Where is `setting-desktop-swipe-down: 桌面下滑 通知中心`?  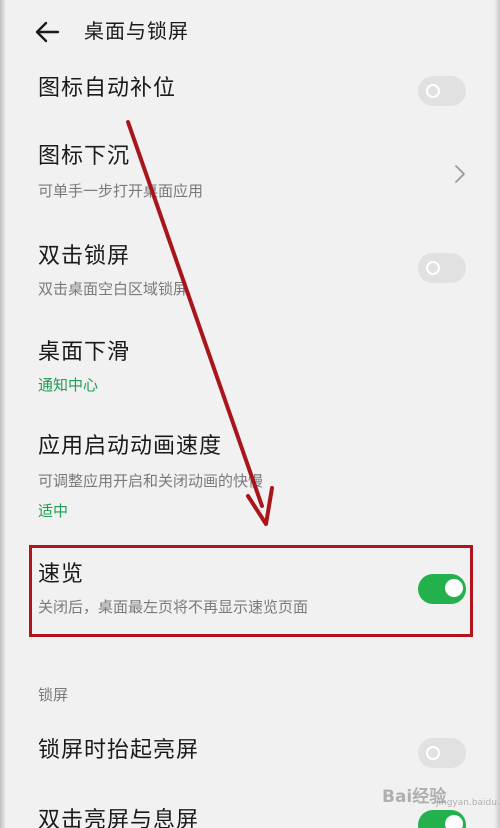 setting-desktop-swipe-down: 桌面下滑 通知中心 is located at coordinates (250, 370).